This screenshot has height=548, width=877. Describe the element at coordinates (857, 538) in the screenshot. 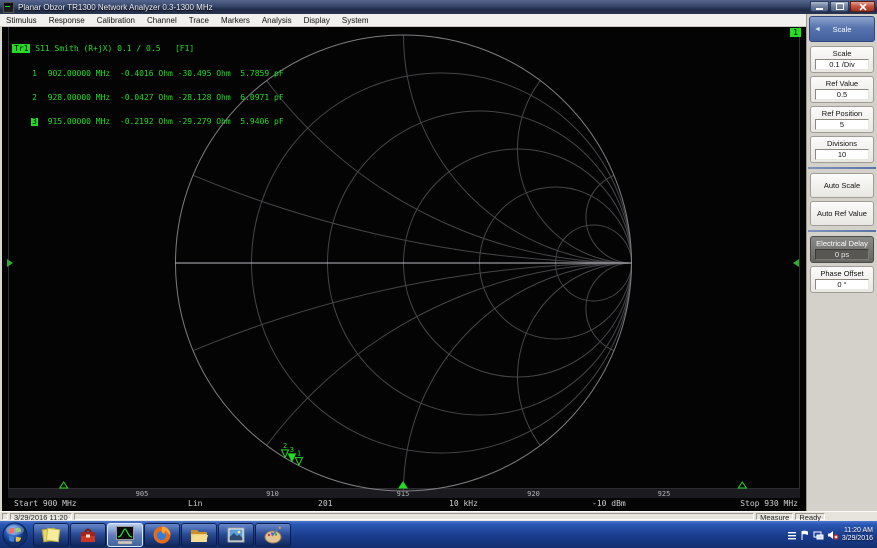

I see `clock-date: 3/29/2016` at that location.